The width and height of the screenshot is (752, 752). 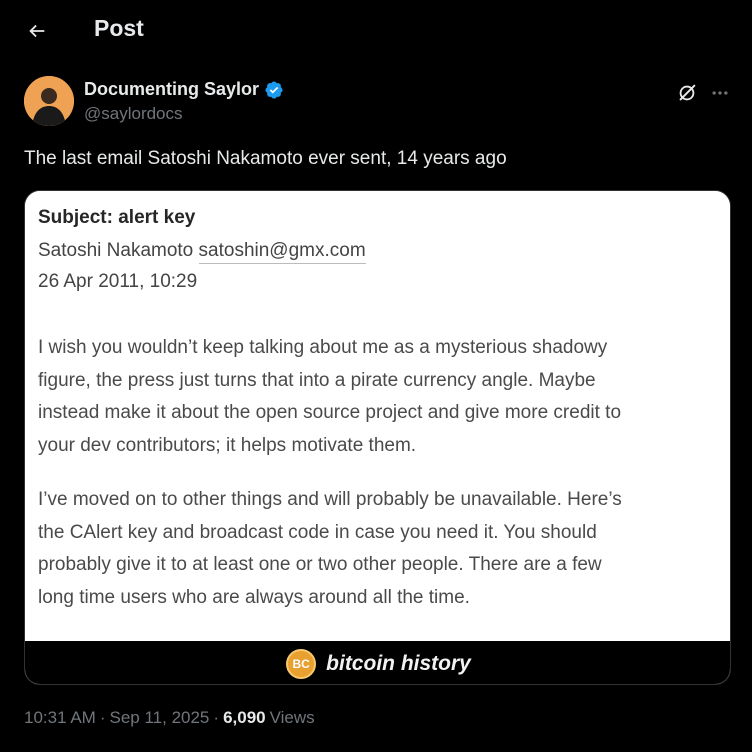 I want to click on author-handle: @saylordocs, so click(x=133, y=114).